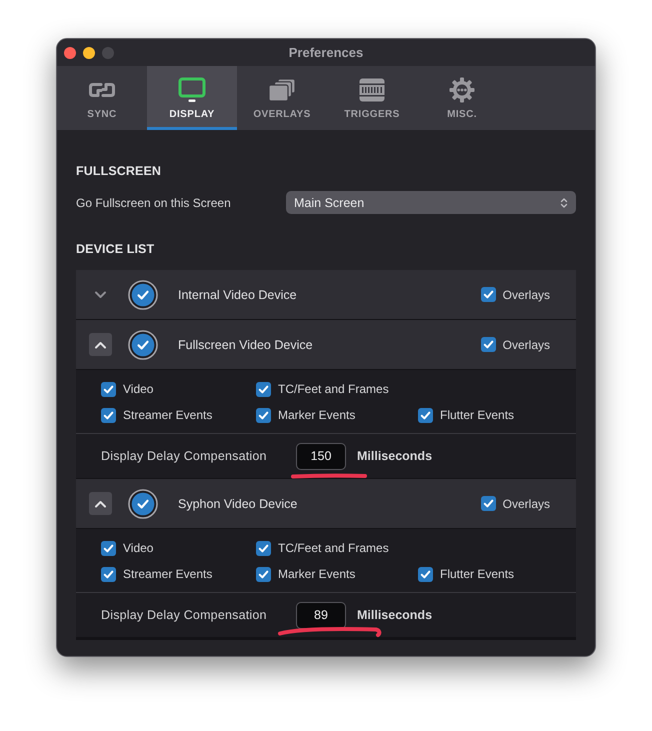 The image size is (652, 731). I want to click on gear-icon, so click(462, 90).